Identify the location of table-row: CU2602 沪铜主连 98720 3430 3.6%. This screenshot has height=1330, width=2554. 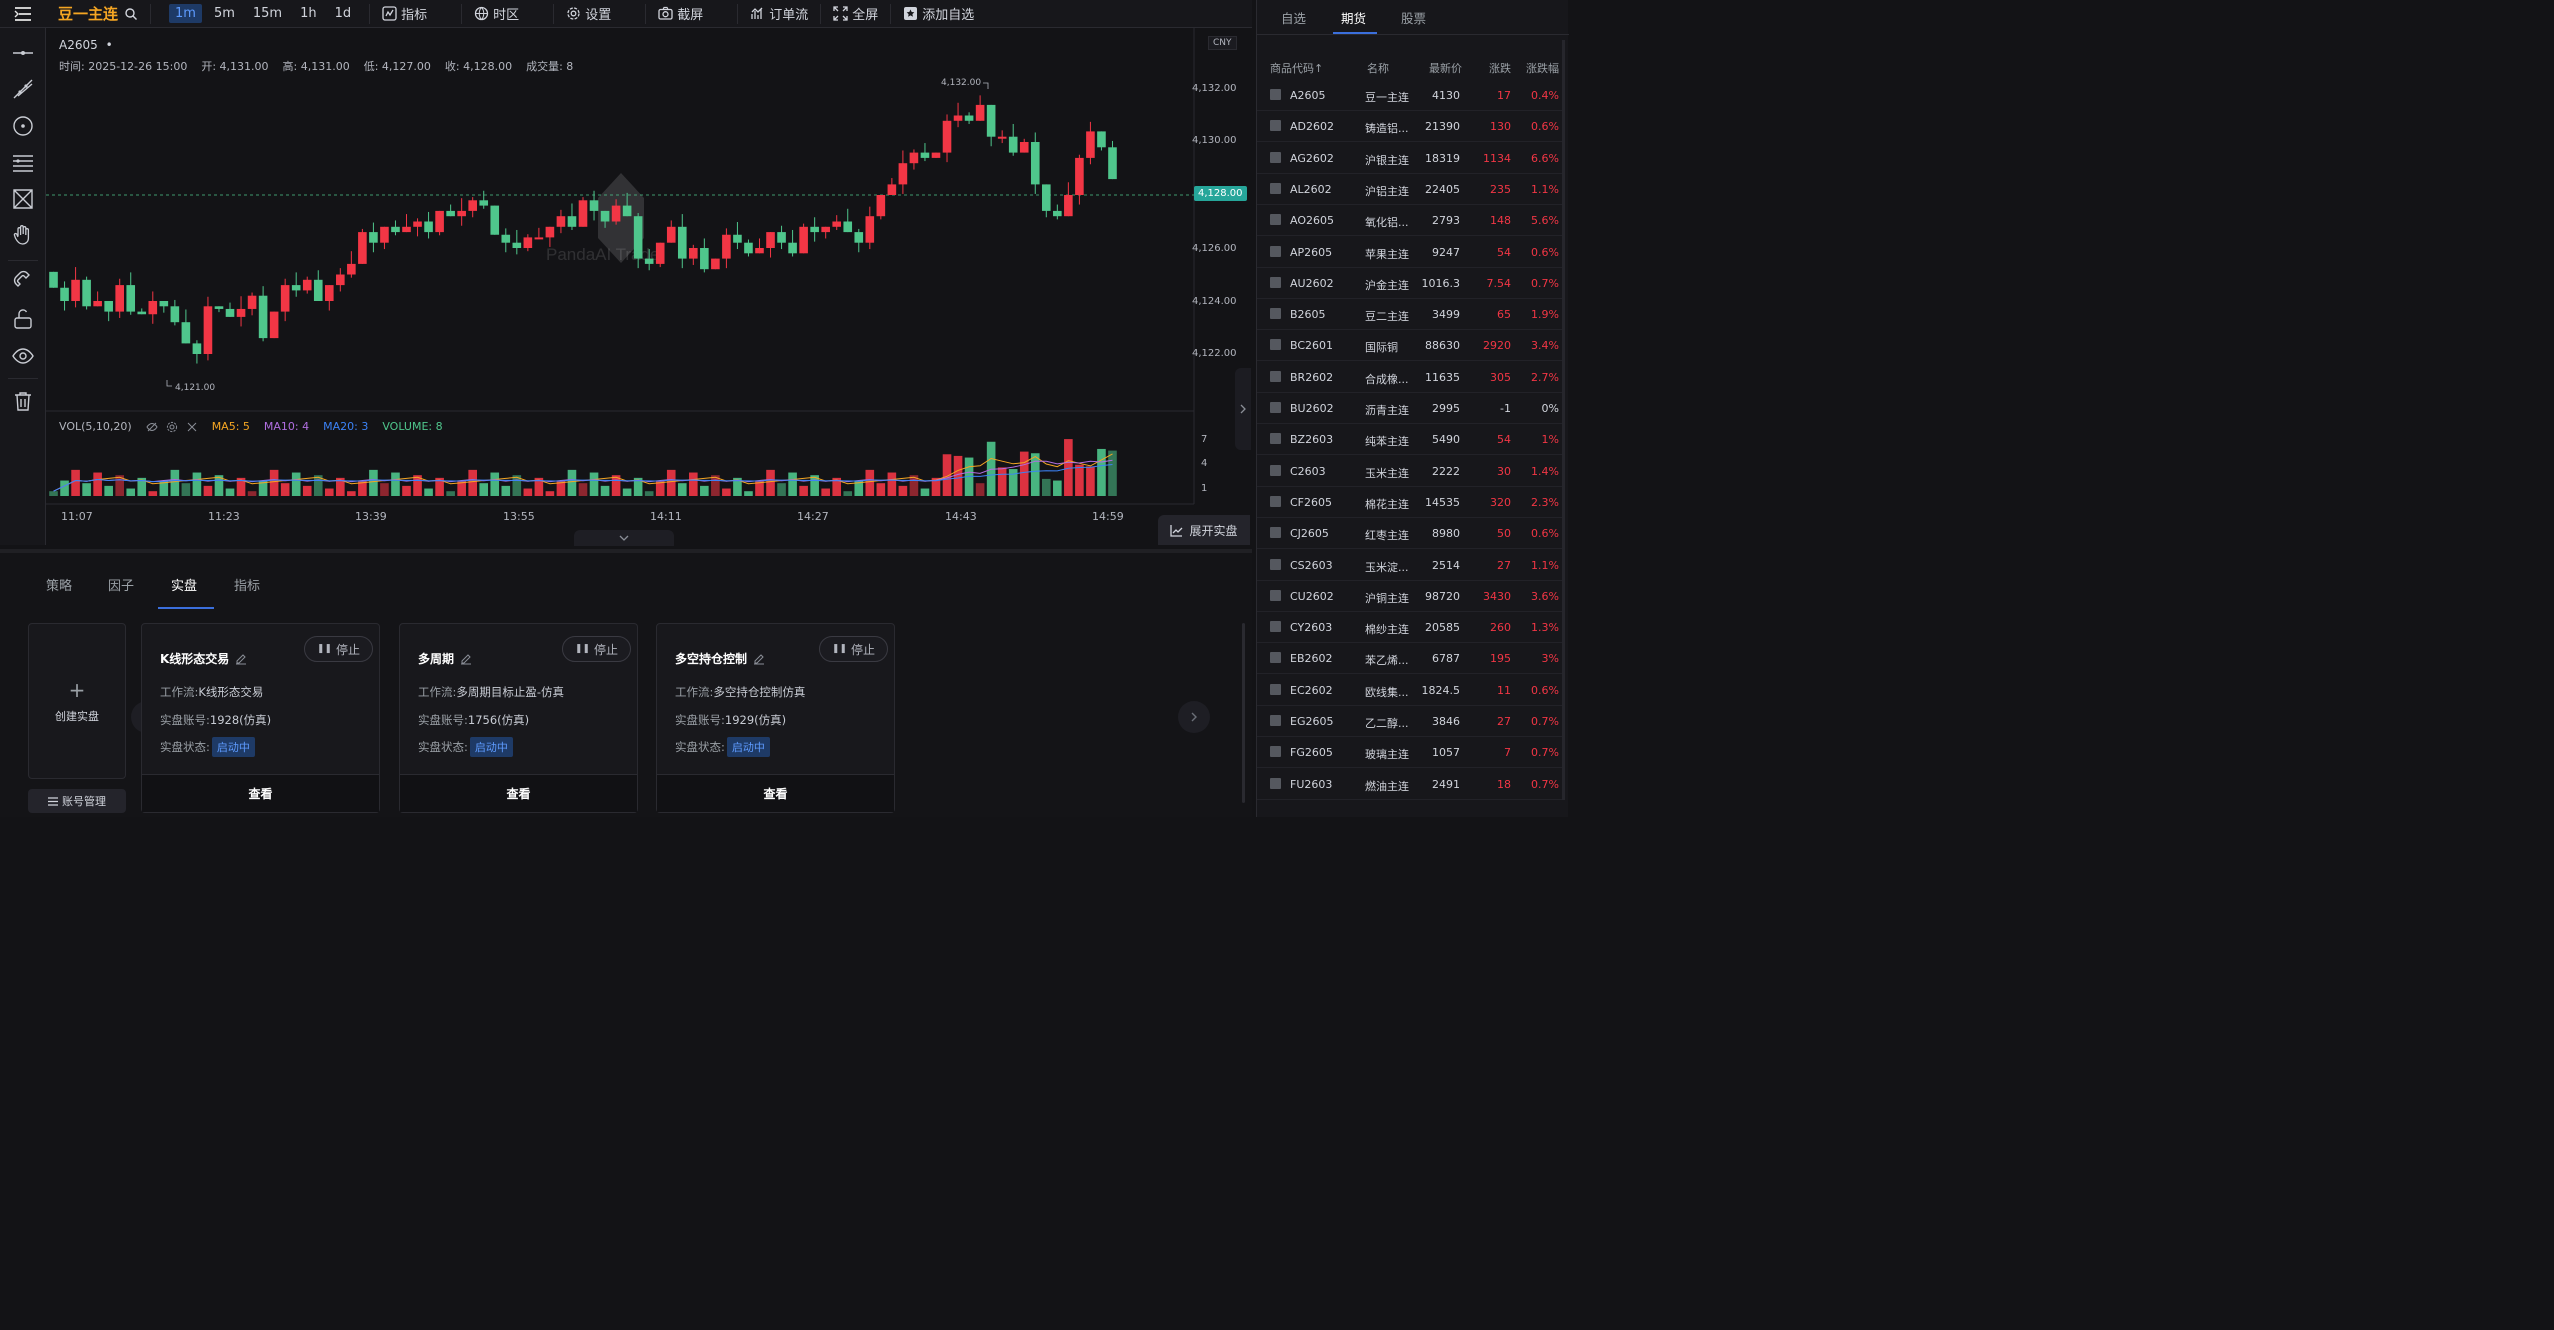
(1411, 596).